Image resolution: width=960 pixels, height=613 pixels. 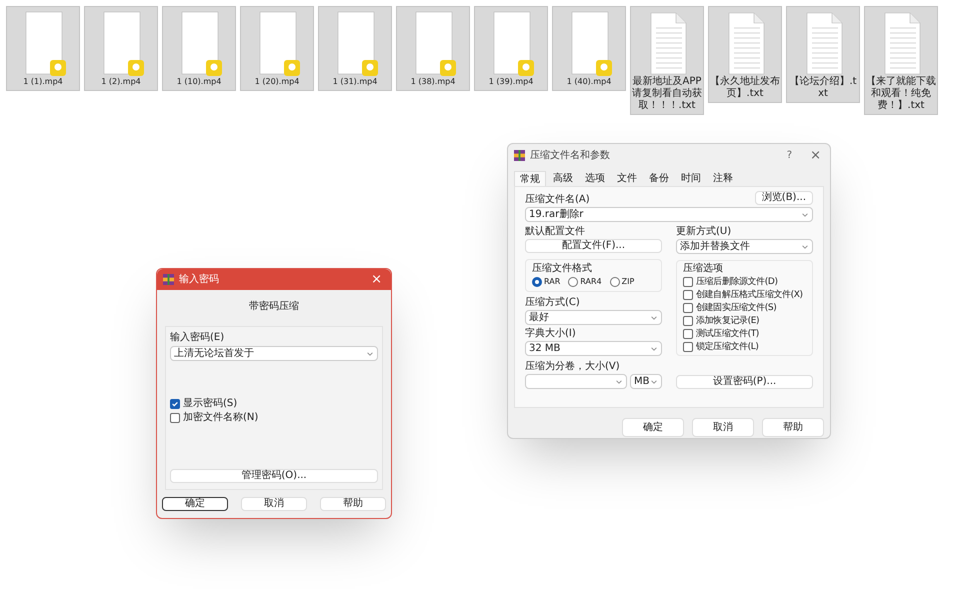 I want to click on tab: 常规, so click(x=530, y=178).